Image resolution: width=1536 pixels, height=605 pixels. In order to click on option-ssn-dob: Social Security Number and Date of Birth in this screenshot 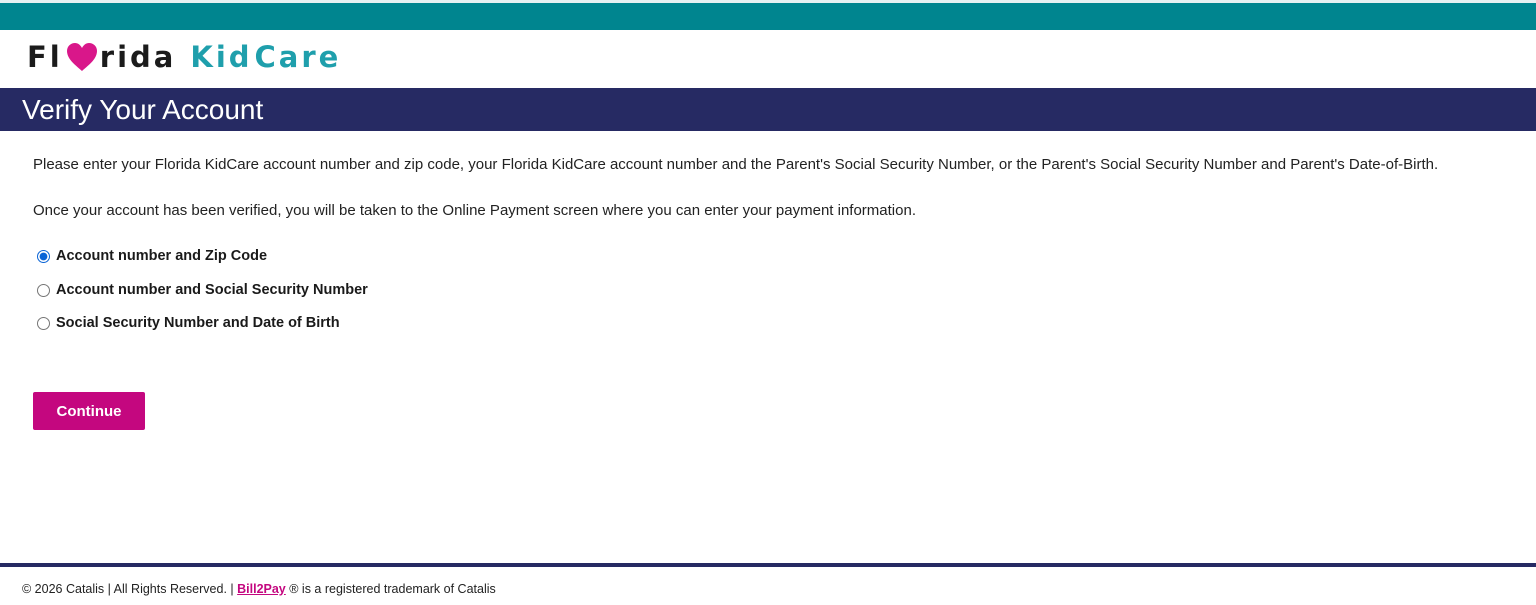, I will do `click(188, 323)`.